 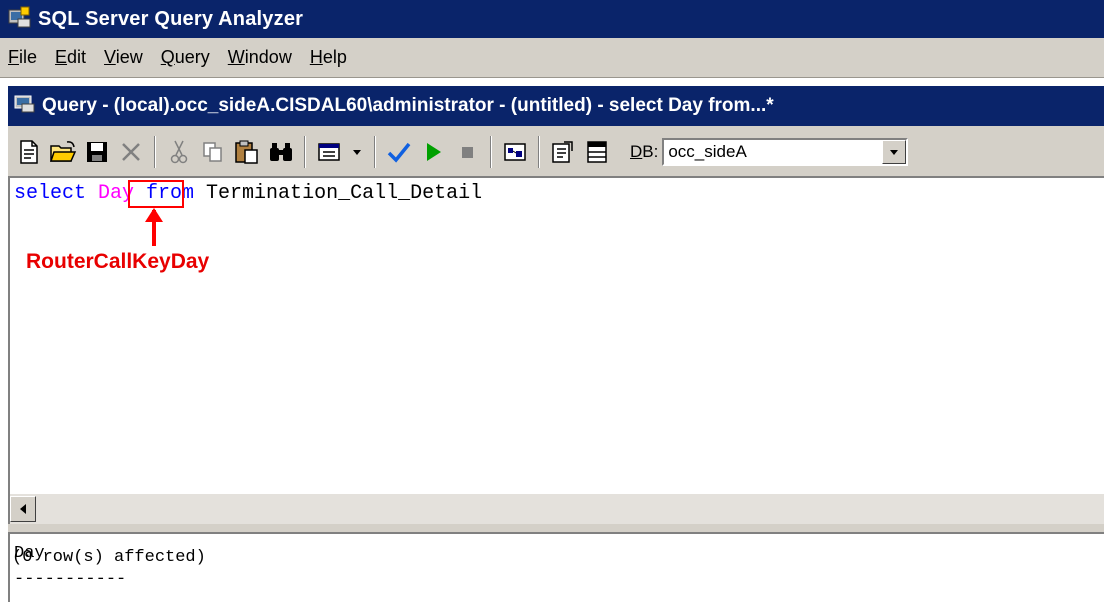 I want to click on menu-file-mnemonic: F, so click(x=13, y=57).